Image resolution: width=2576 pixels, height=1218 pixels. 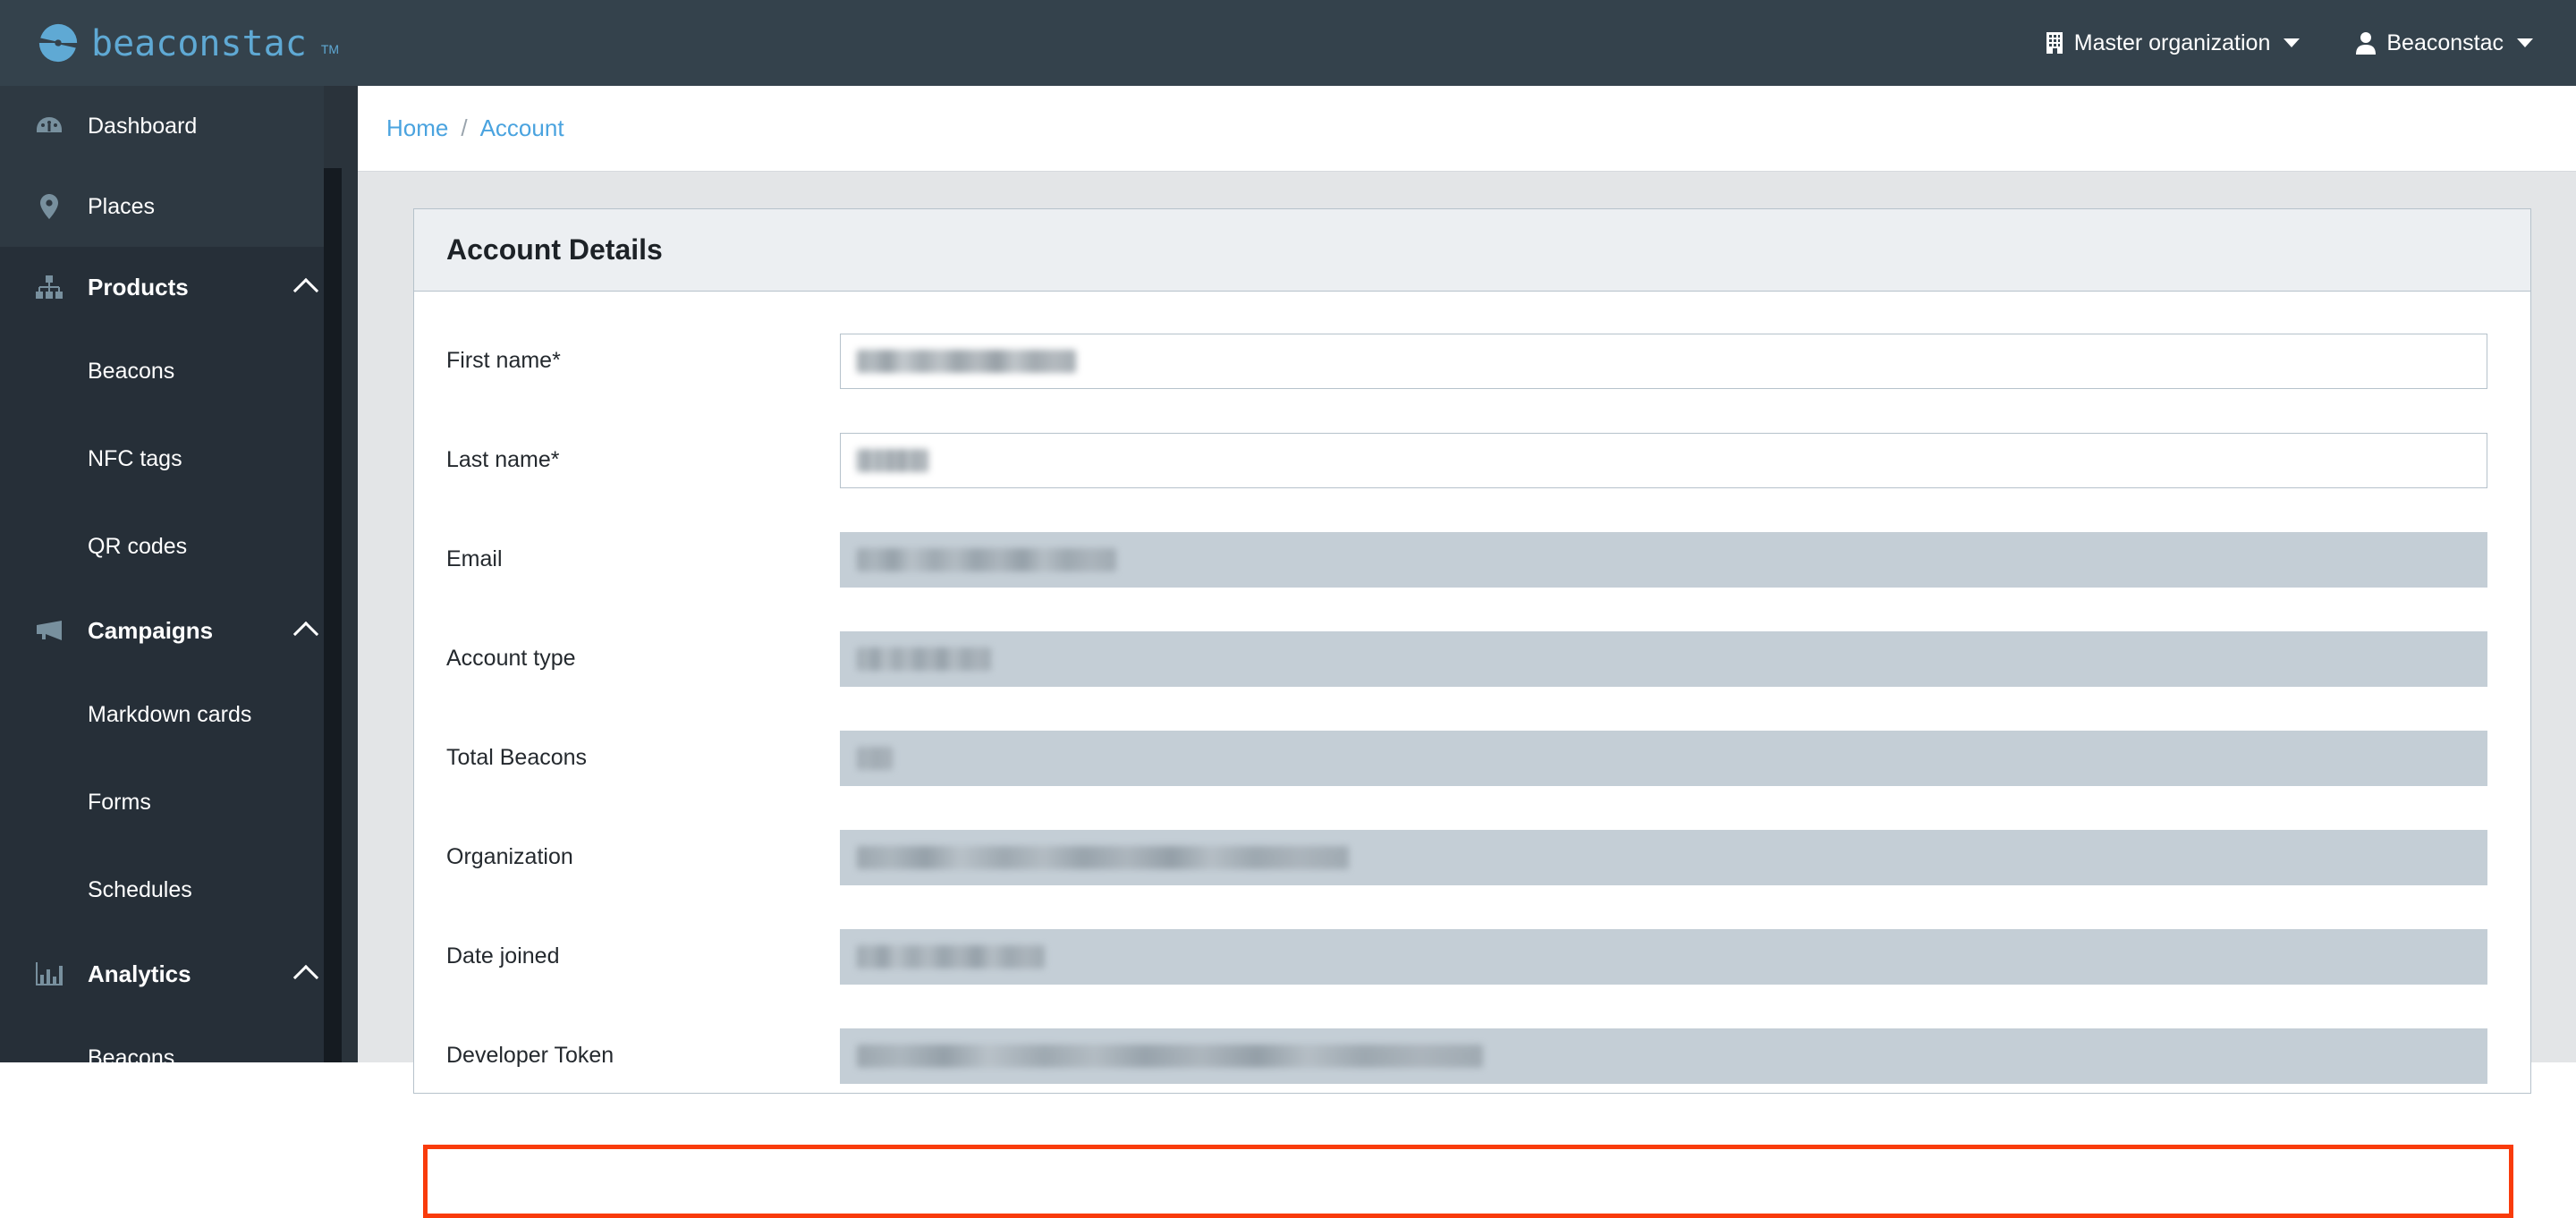 I want to click on user-menu: Beaconstac, so click(x=2444, y=43).